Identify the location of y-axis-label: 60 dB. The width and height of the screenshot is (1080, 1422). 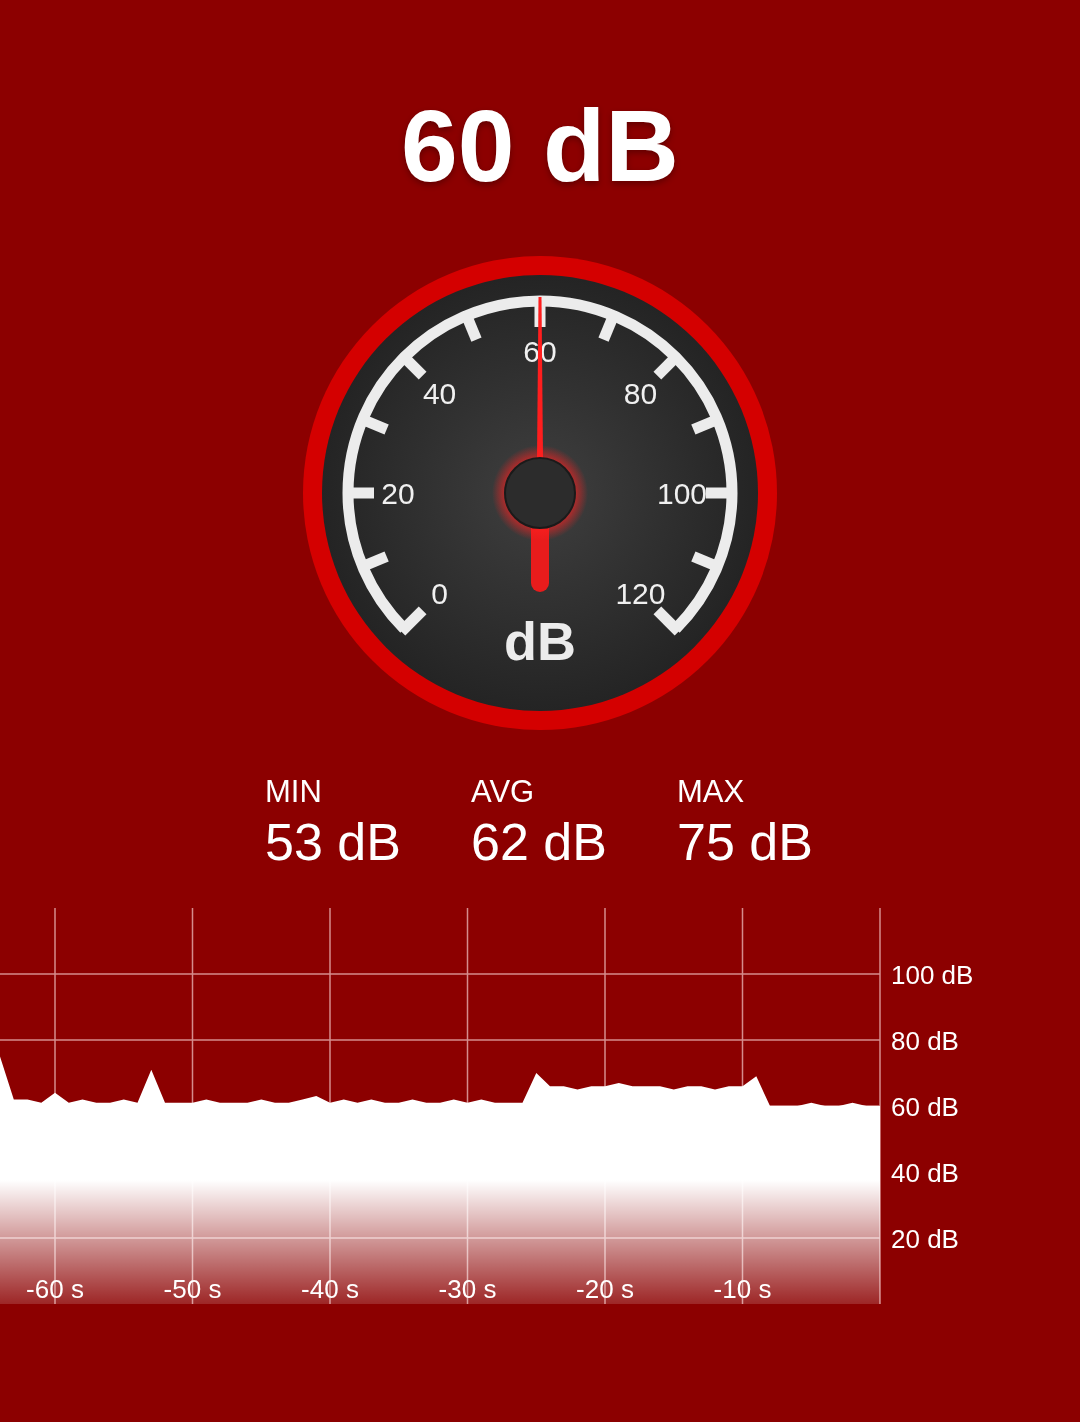
(925, 1107).